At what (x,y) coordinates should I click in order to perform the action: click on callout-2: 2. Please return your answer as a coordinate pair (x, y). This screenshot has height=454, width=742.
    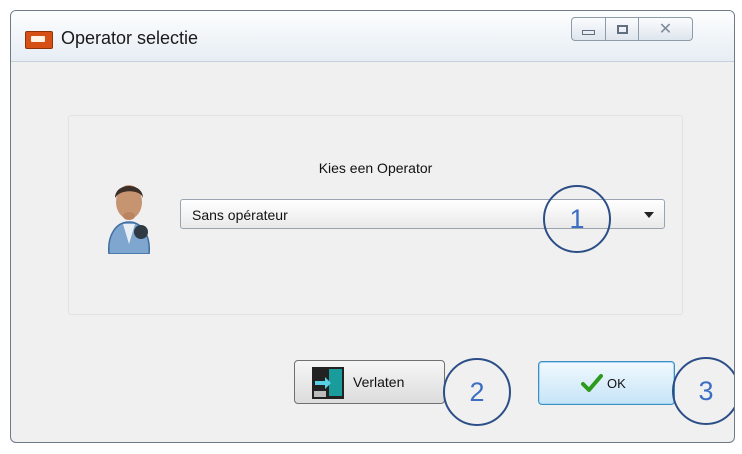
    Looking at the image, I should click on (477, 392).